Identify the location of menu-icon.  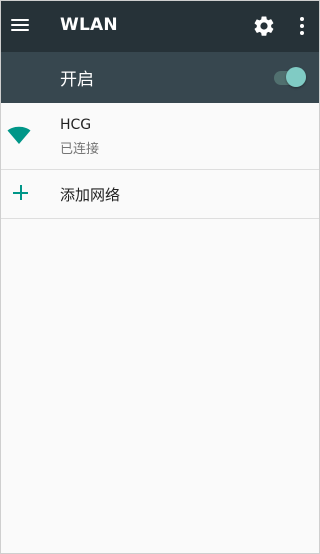
(21, 25).